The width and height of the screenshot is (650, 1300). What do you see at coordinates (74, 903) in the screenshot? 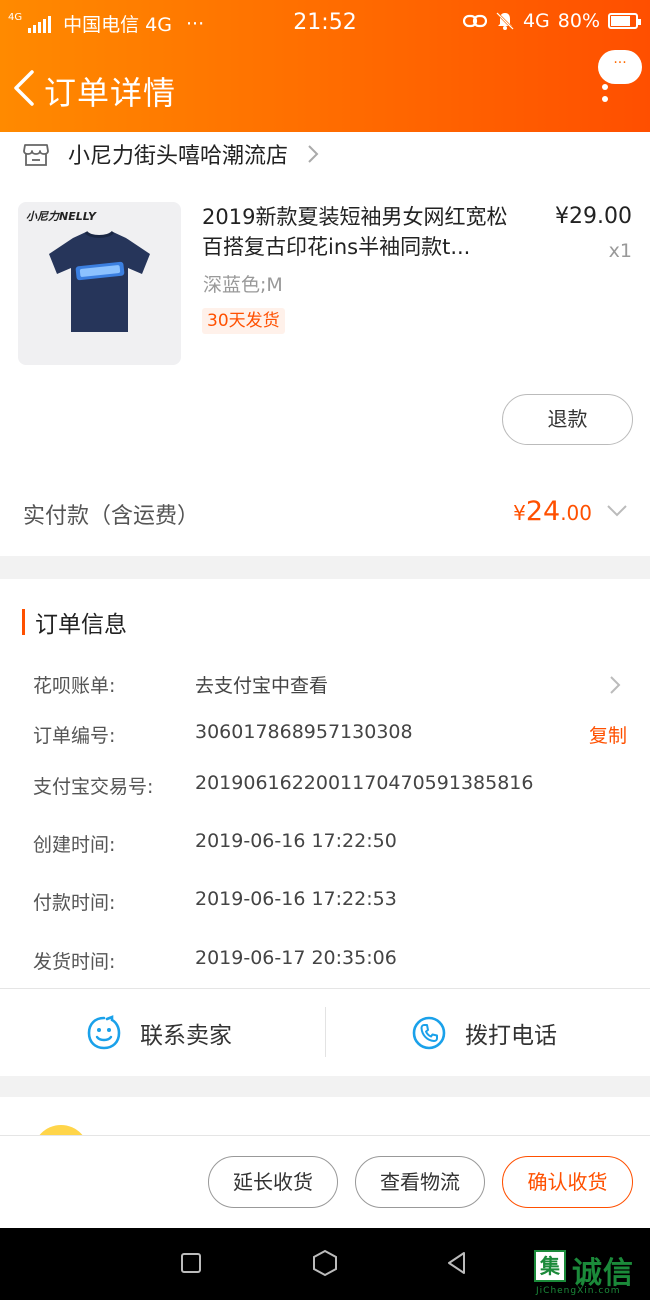
I see `info-key: 付款时间:` at bounding box center [74, 903].